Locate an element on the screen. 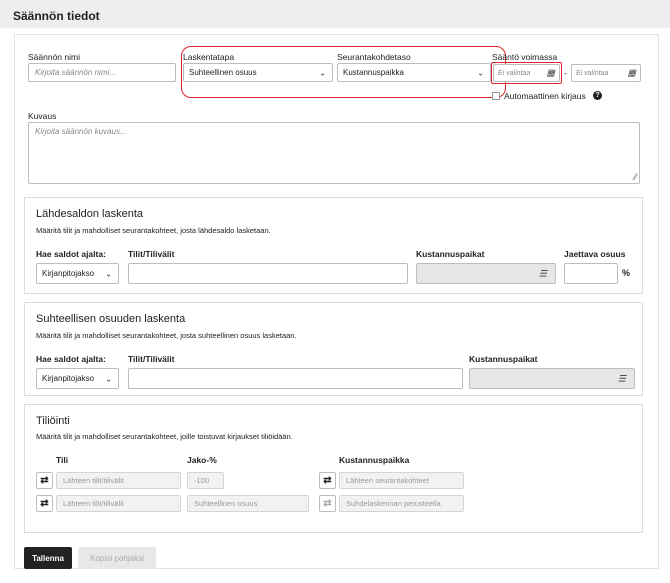 This screenshot has width=670, height=583. source-fetch-label: Hae saldot ajalta: is located at coordinates (71, 254).